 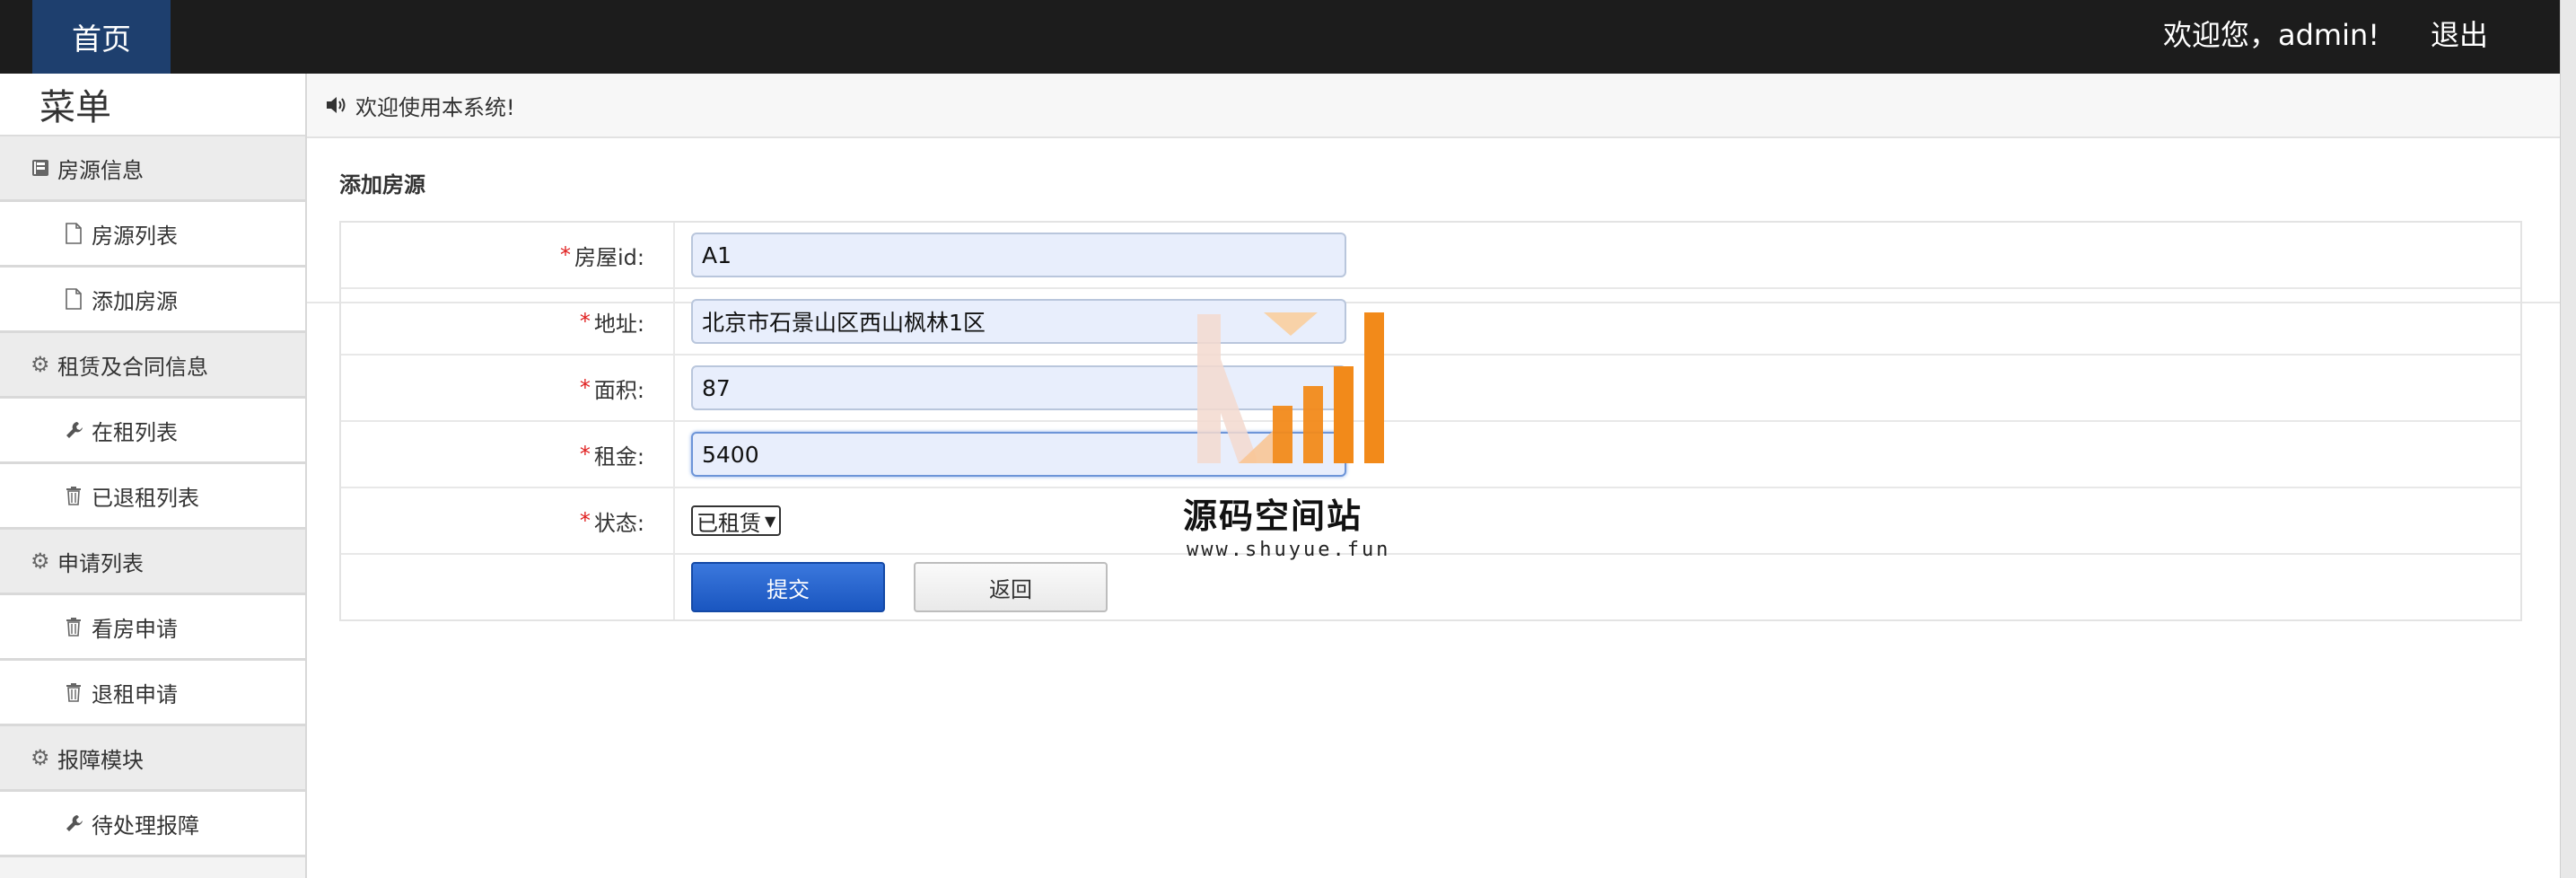 What do you see at coordinates (44, 168) in the screenshot?
I see `book-icon` at bounding box center [44, 168].